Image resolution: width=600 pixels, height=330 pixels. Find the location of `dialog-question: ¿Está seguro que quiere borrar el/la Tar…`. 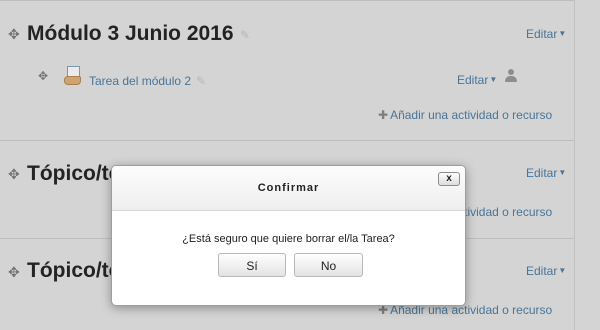

dialog-question: ¿Está seguro que quiere borrar el/la Tar… is located at coordinates (288, 239).